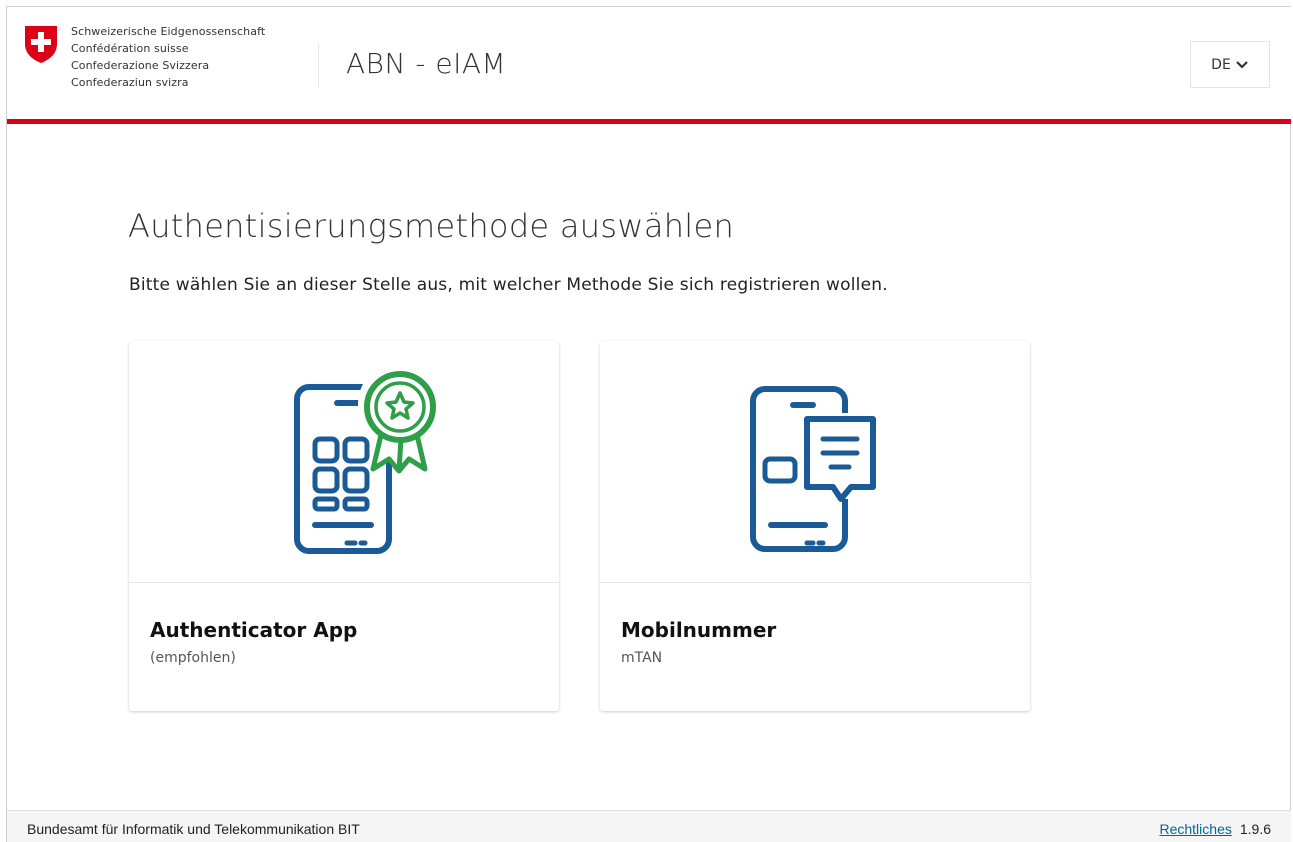 The height and width of the screenshot is (842, 1293). What do you see at coordinates (254, 630) in the screenshot?
I see `card-title: Authenticator App` at bounding box center [254, 630].